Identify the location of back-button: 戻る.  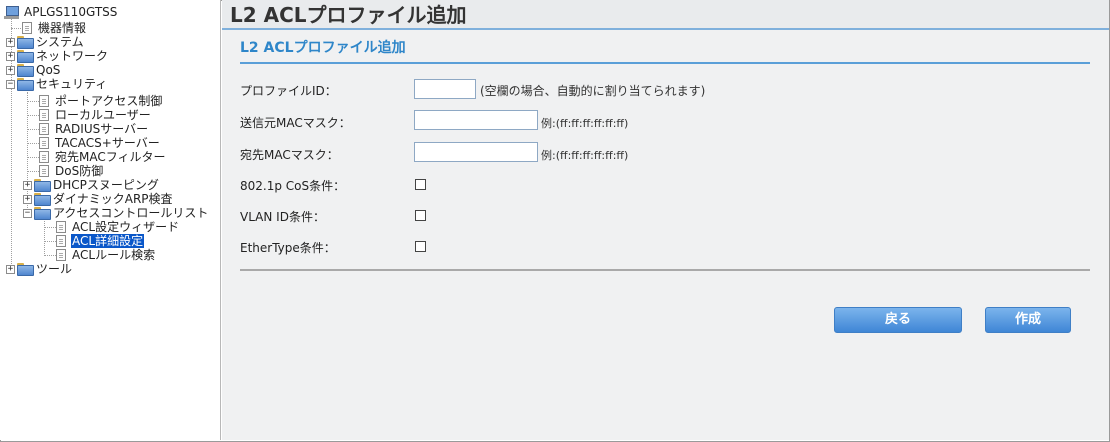
(898, 320).